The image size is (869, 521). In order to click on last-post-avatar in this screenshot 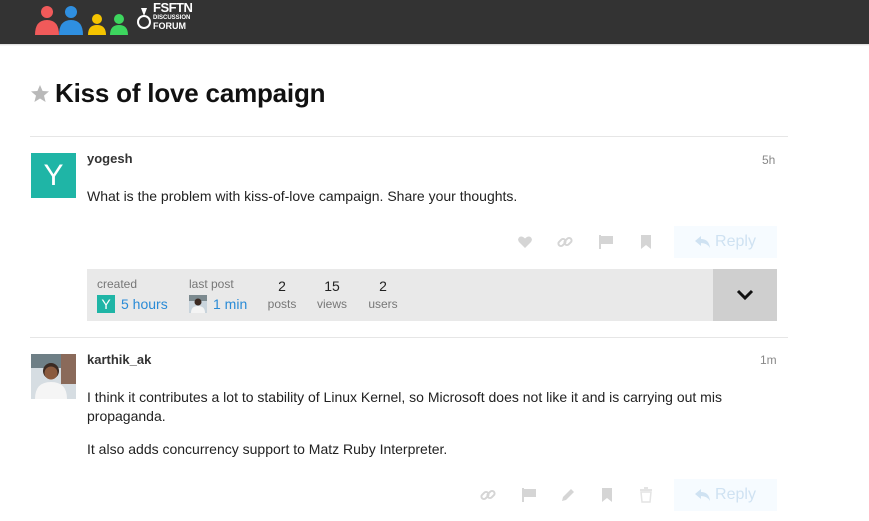, I will do `click(198, 304)`.